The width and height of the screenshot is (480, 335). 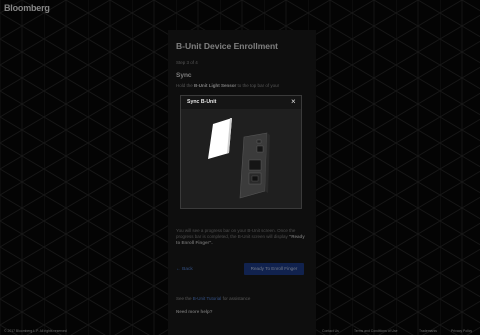 I want to click on b-unit-sync-illustration, so click(x=241, y=158).